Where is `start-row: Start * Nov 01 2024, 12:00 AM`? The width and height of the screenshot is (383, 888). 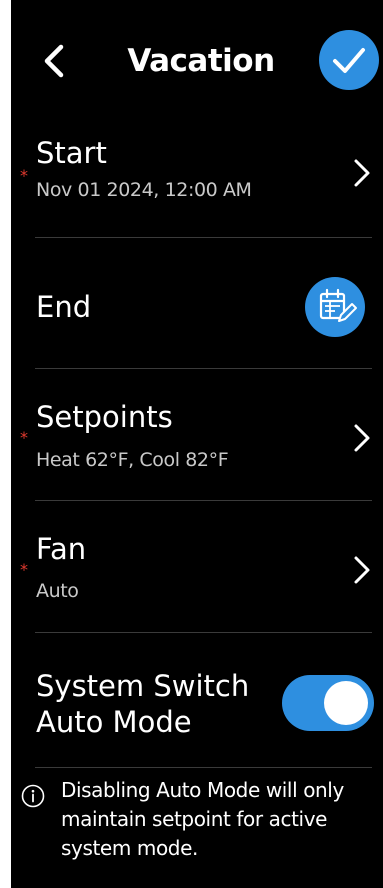 start-row: Start * Nov 01 2024, 12:00 AM is located at coordinates (197, 177).